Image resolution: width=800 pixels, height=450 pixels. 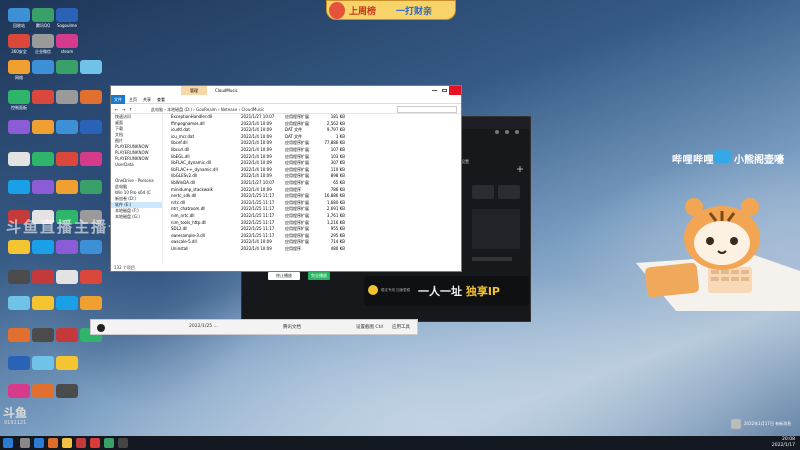 I want to click on maximize-button, so click(x=444, y=90).